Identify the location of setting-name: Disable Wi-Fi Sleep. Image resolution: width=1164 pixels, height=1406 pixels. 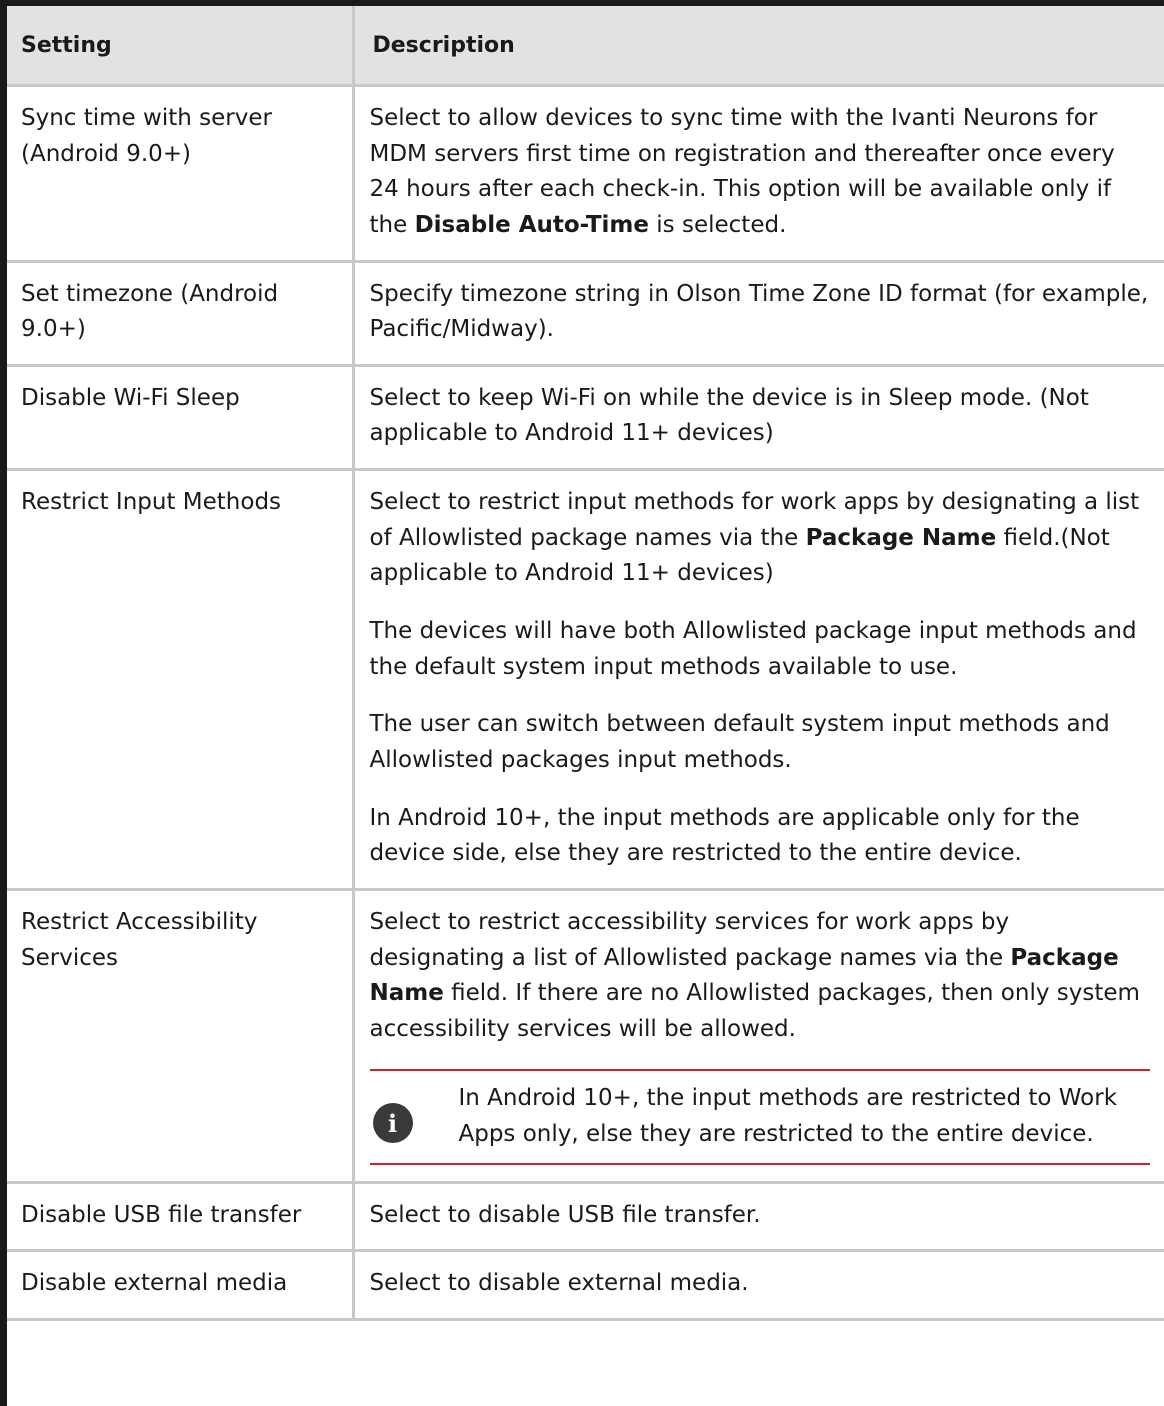
(180, 418).